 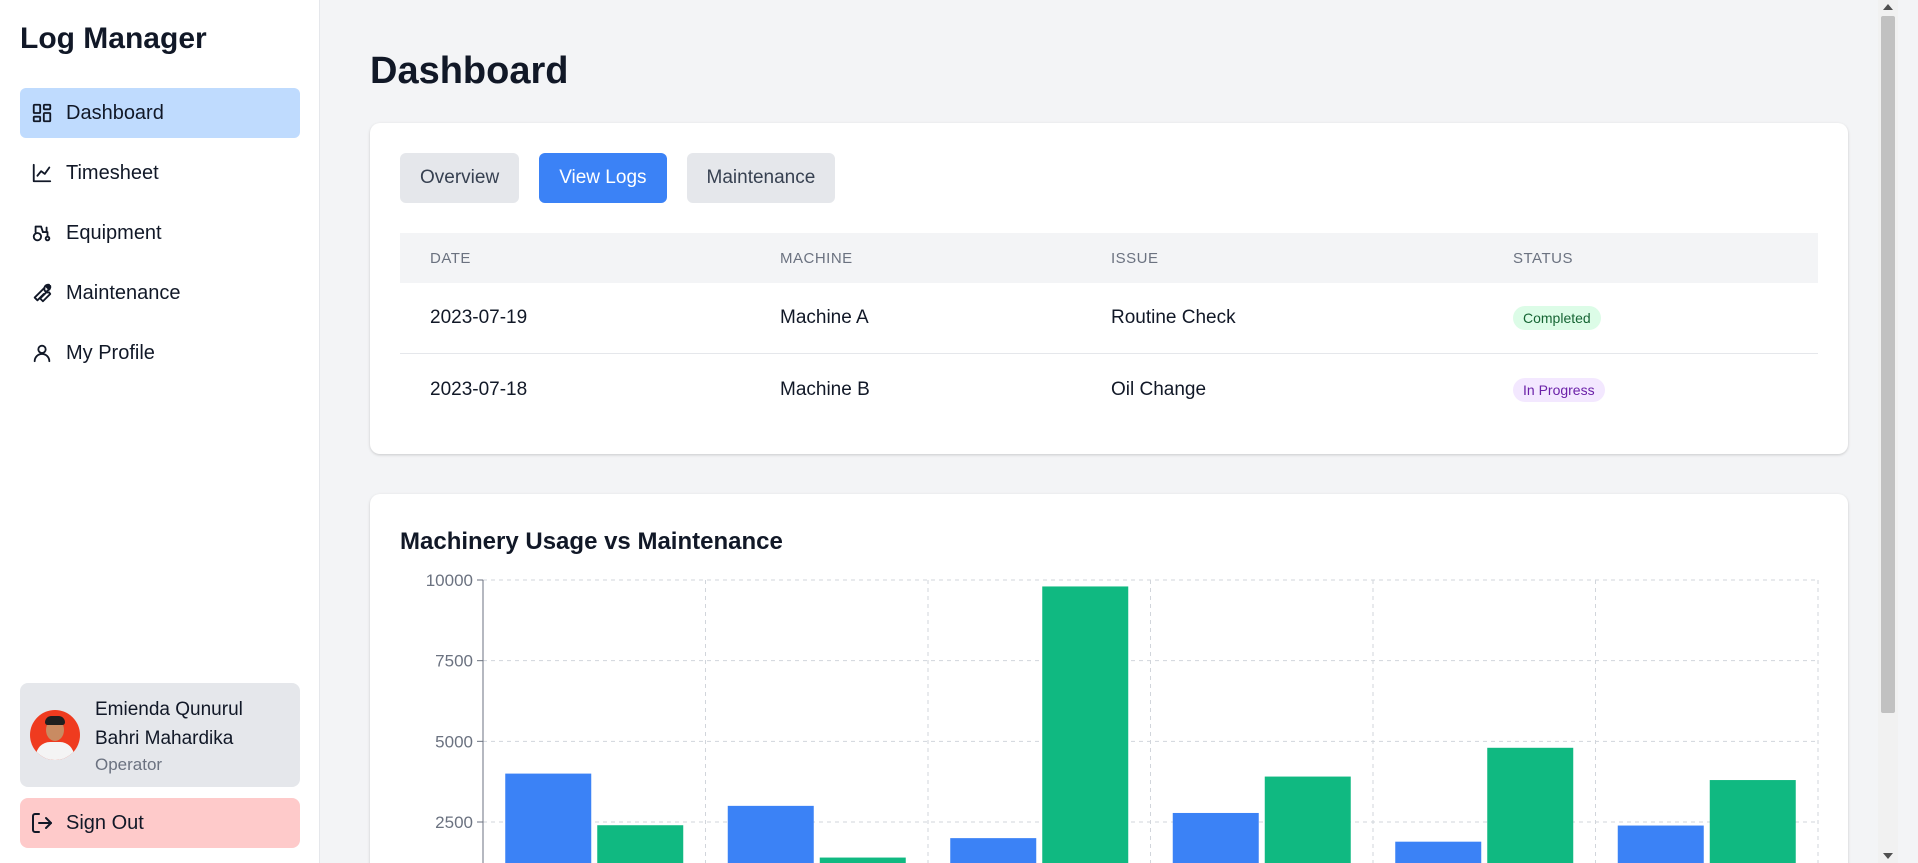 I want to click on y-tick-label: 10000, so click(x=449, y=582).